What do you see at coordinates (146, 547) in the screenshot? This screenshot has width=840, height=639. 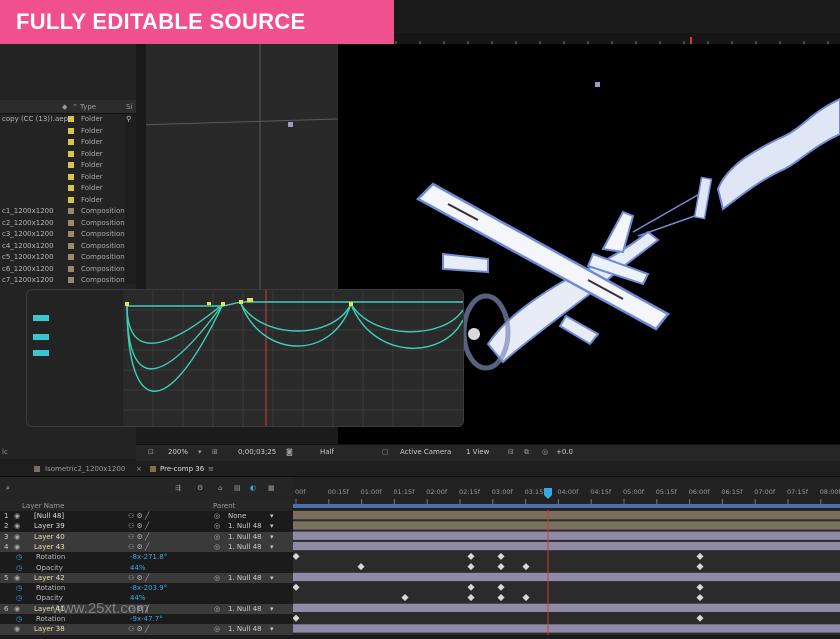 I see `layer-row: 4 Layer 43 ◉ ⚇ ⚙ ╱ ◎ 1. Null 48 ▾` at bounding box center [146, 547].